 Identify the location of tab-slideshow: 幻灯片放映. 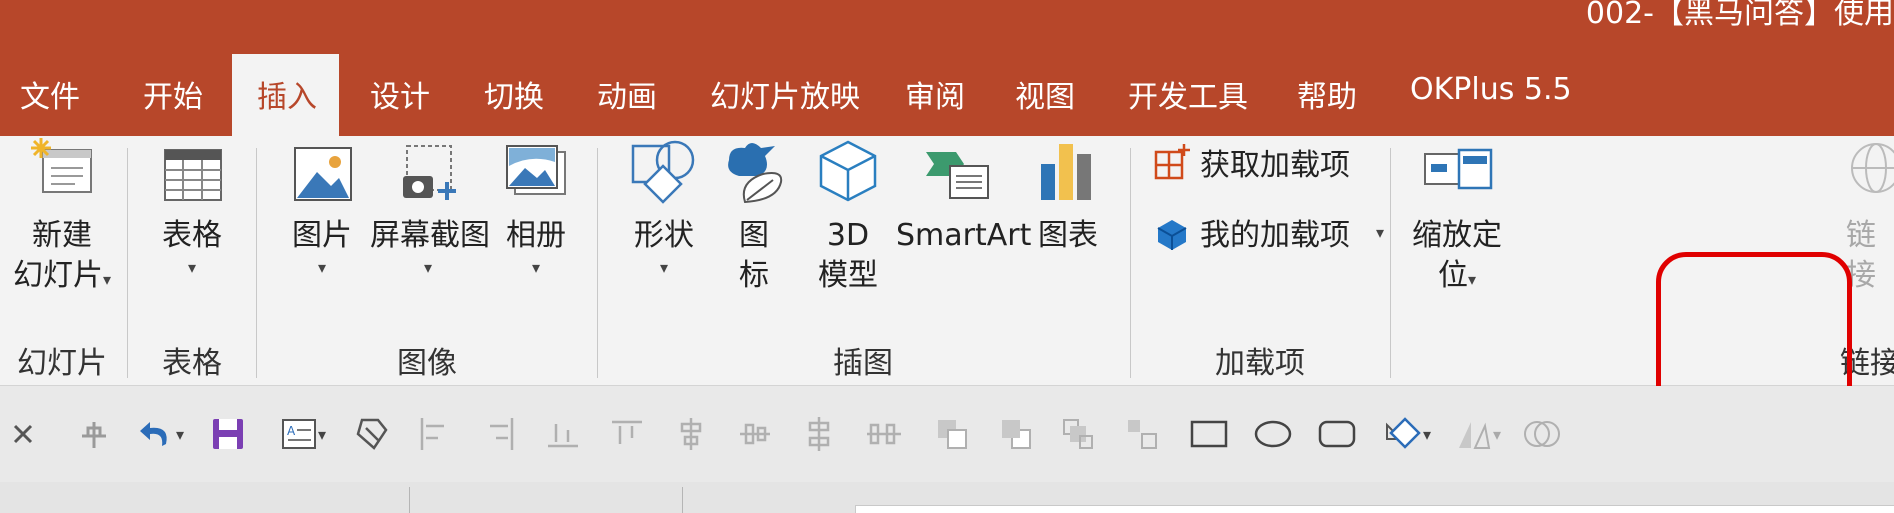
(785, 95).